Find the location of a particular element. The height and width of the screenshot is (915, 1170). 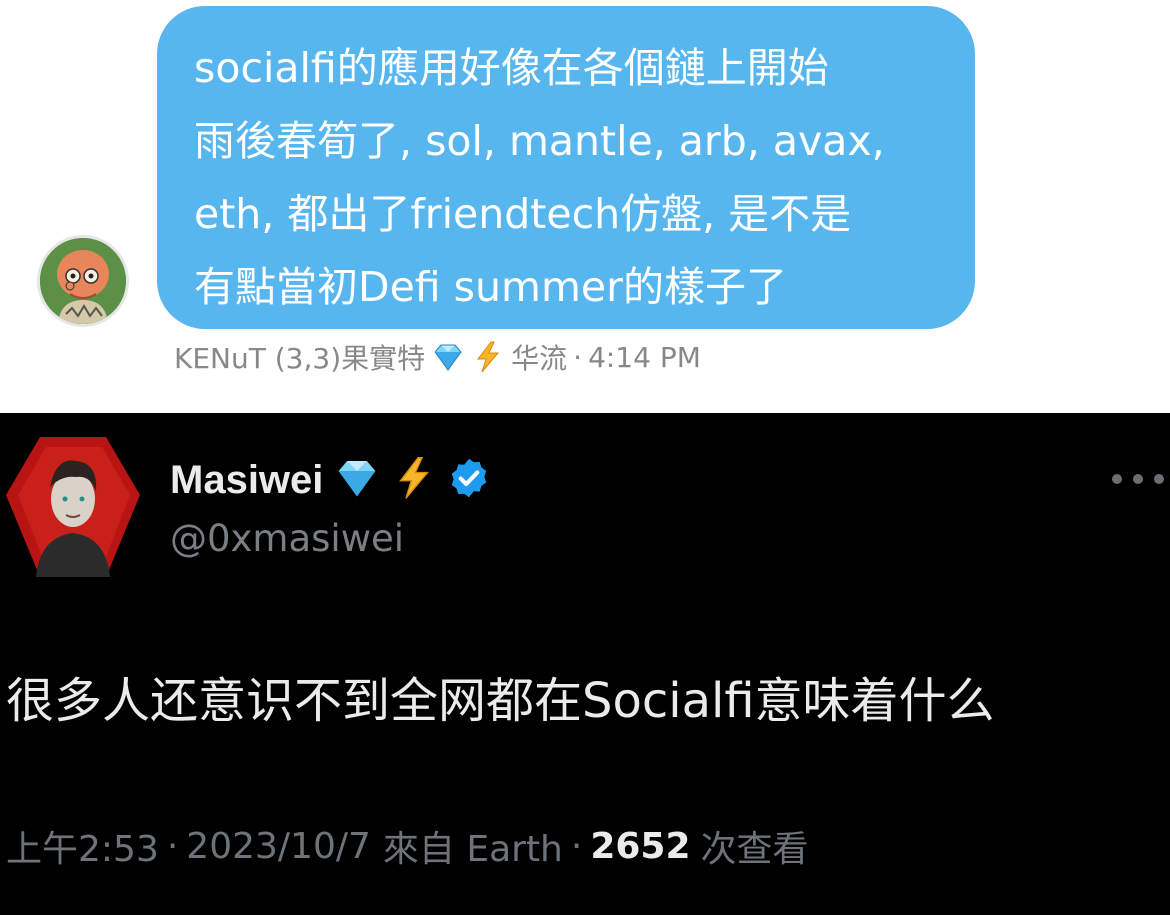

tweet-meta: 上午2:53 · 2023/10/7 來自 Earth · 2652 次查看 is located at coordinates (407, 846).